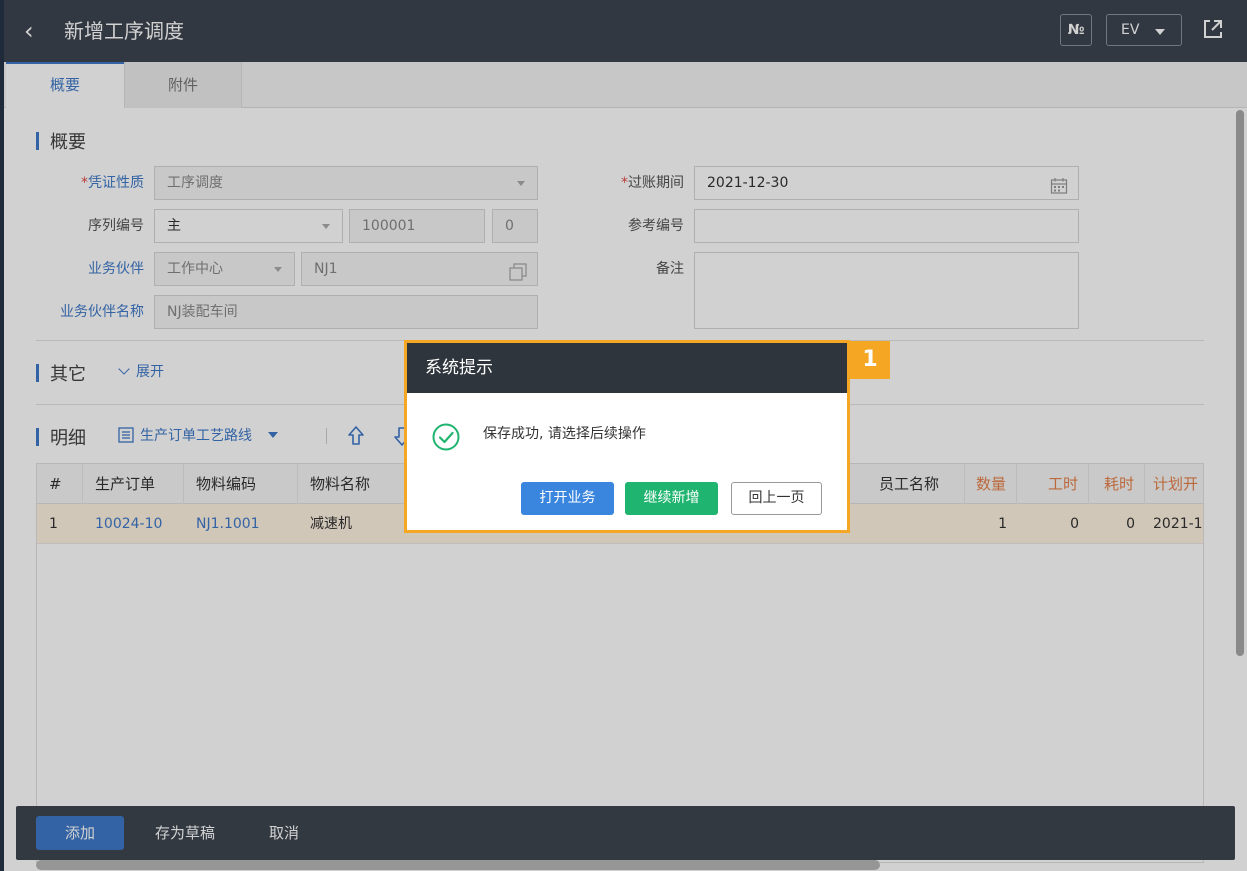 This screenshot has height=871, width=1247. I want to click on system-dialog: 系统提示 保存成功, 请选择后续操作 打开业务 继续新增 回上一页, so click(627, 436).